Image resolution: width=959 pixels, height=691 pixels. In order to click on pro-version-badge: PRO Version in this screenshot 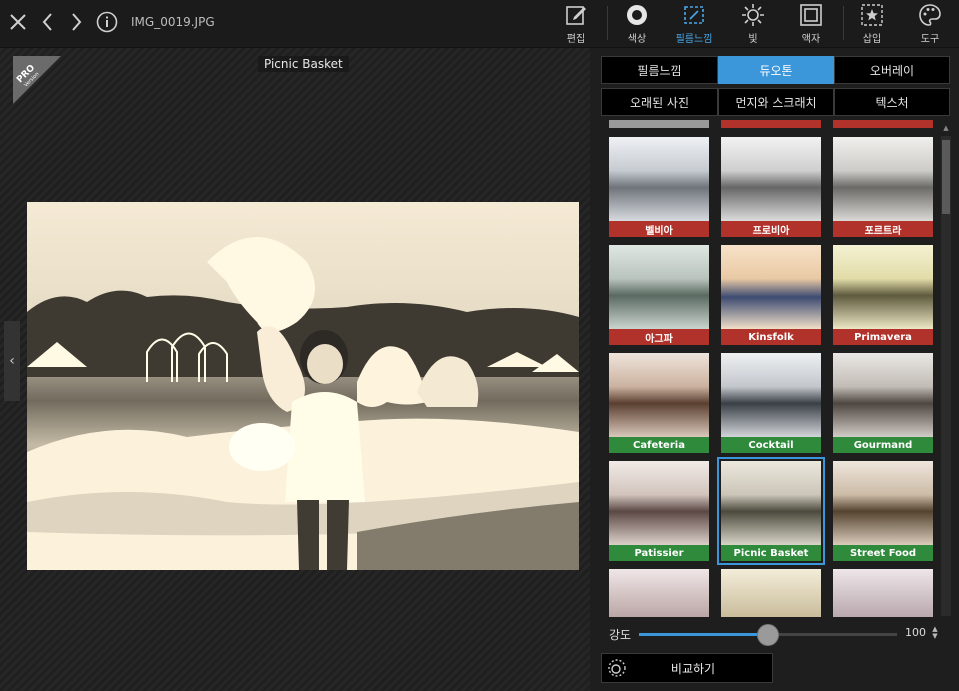, I will do `click(37, 80)`.